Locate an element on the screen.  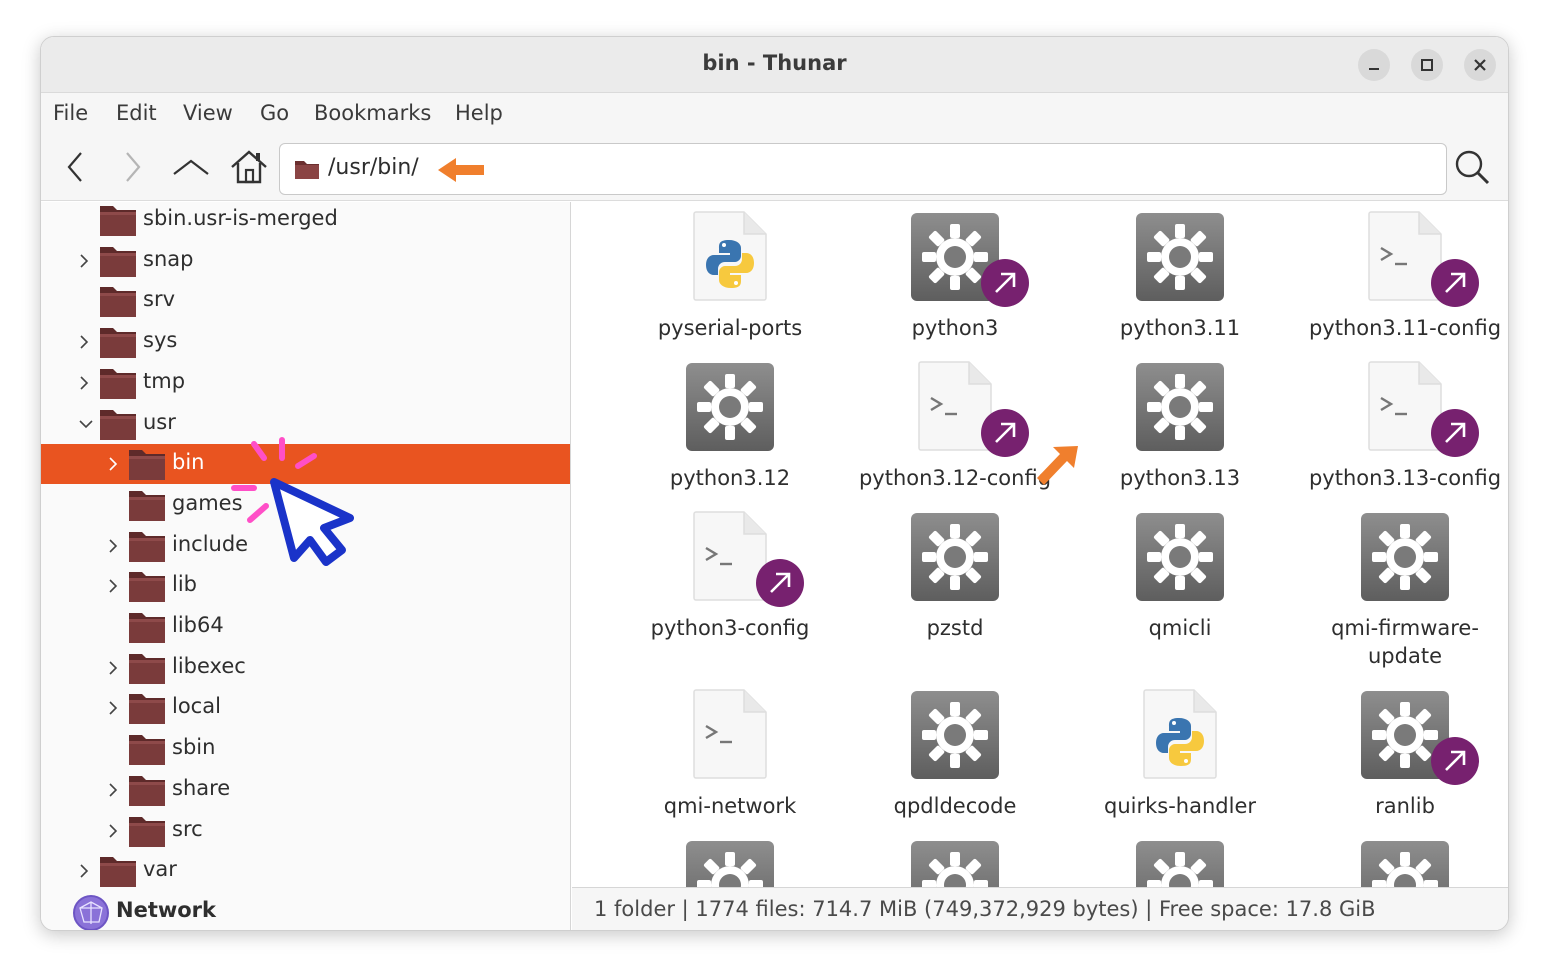
menu-help: Help is located at coordinates (479, 113).